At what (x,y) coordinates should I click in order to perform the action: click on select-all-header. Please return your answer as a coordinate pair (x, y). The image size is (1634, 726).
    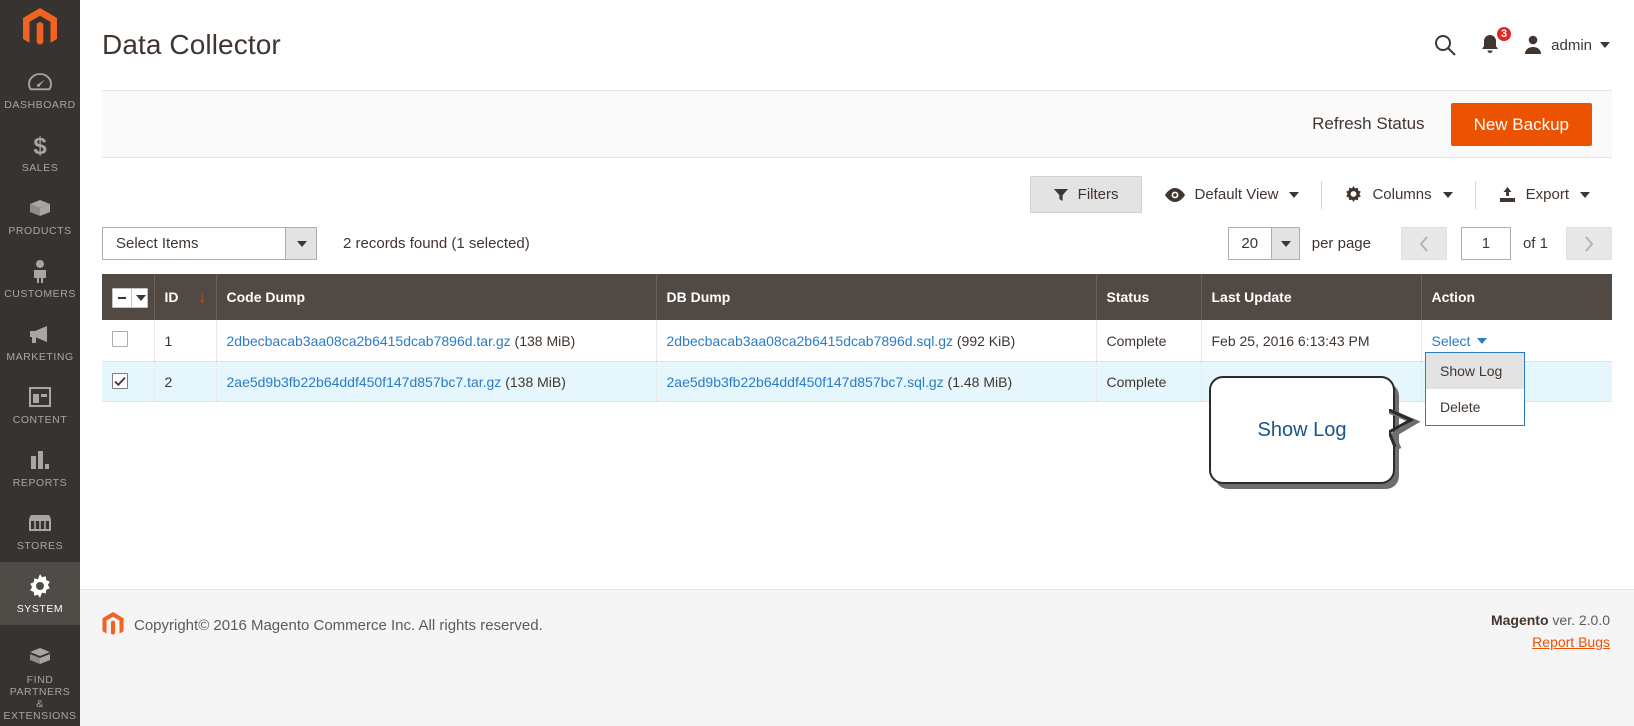
    Looking at the image, I should click on (128, 297).